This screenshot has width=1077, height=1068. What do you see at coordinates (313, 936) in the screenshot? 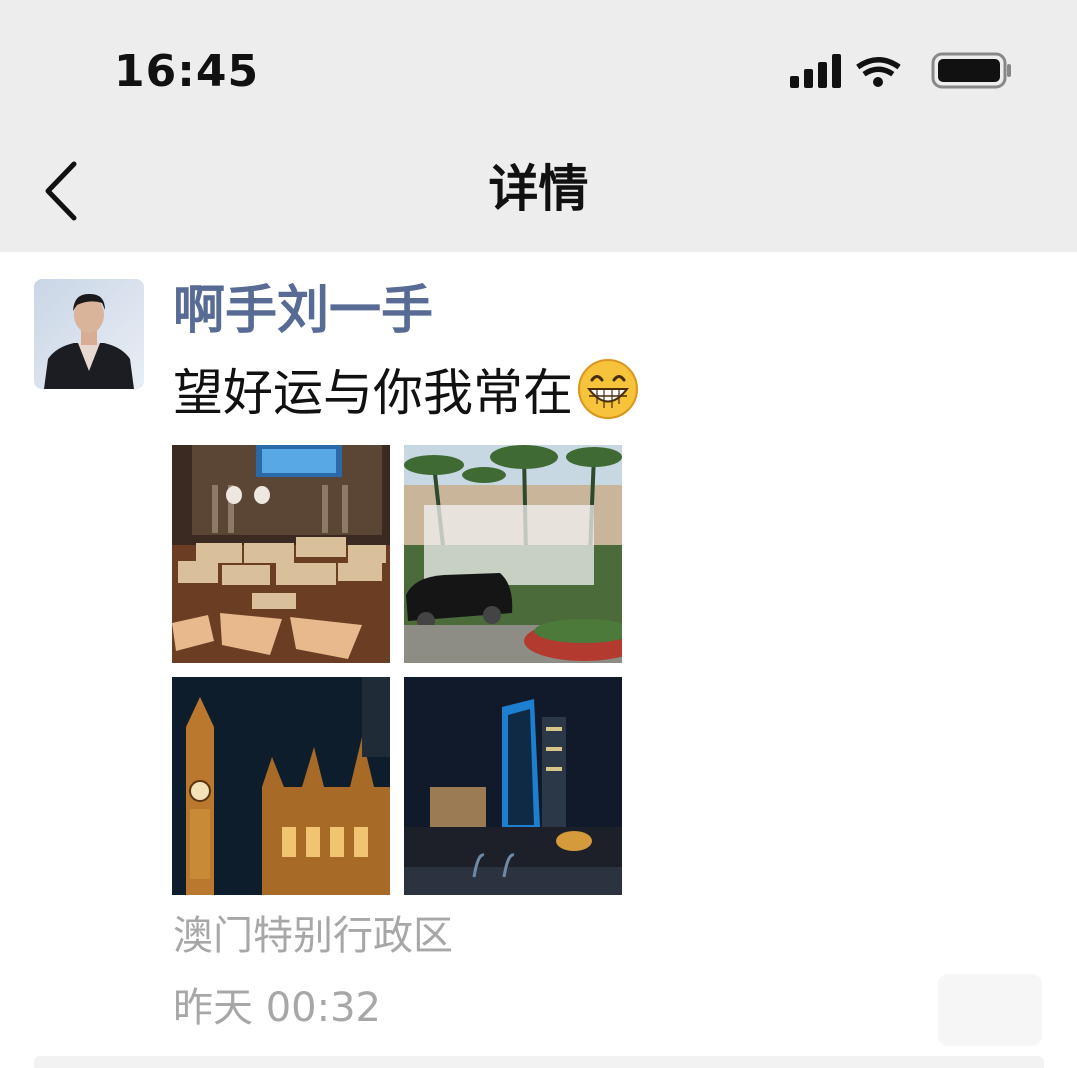
I see `post-location: 澳门特别行政区` at bounding box center [313, 936].